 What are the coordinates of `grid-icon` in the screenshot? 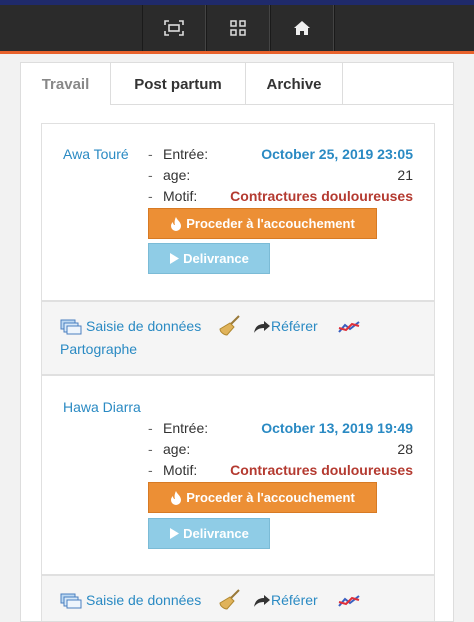 It's located at (238, 28).